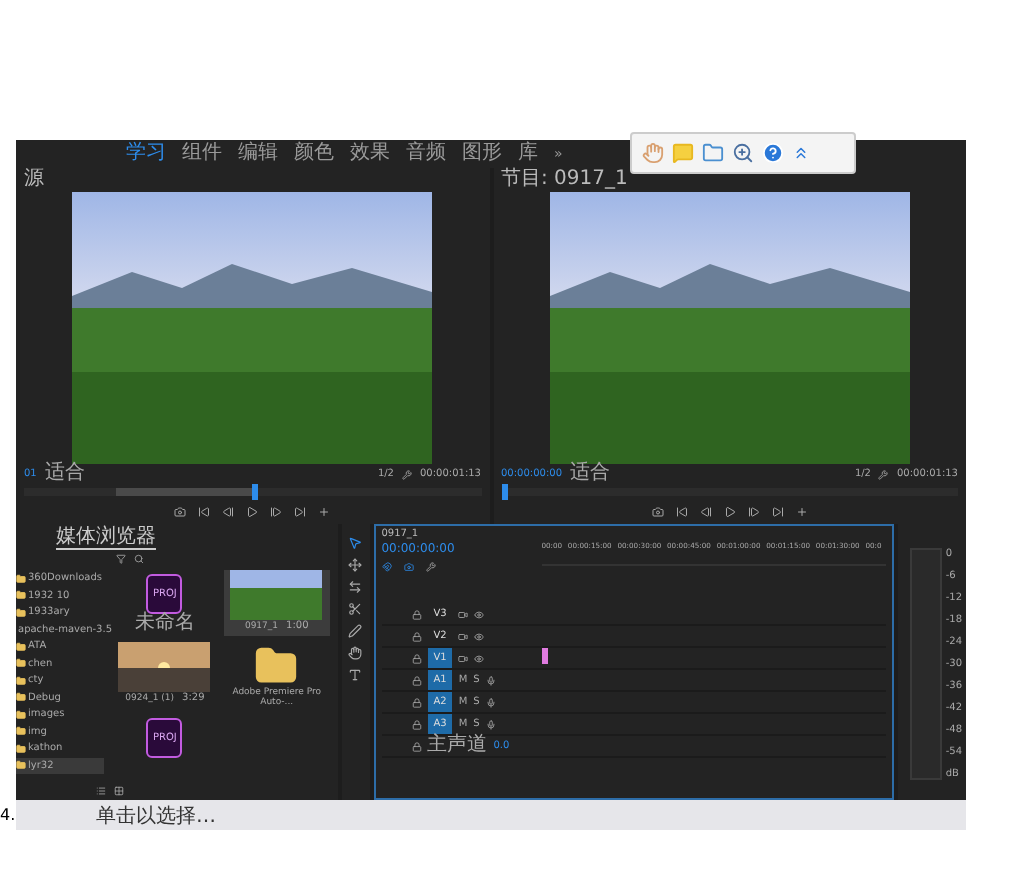 This screenshot has height=870, width=1020. Describe the element at coordinates (355, 631) in the screenshot. I see `pen-icon` at that location.